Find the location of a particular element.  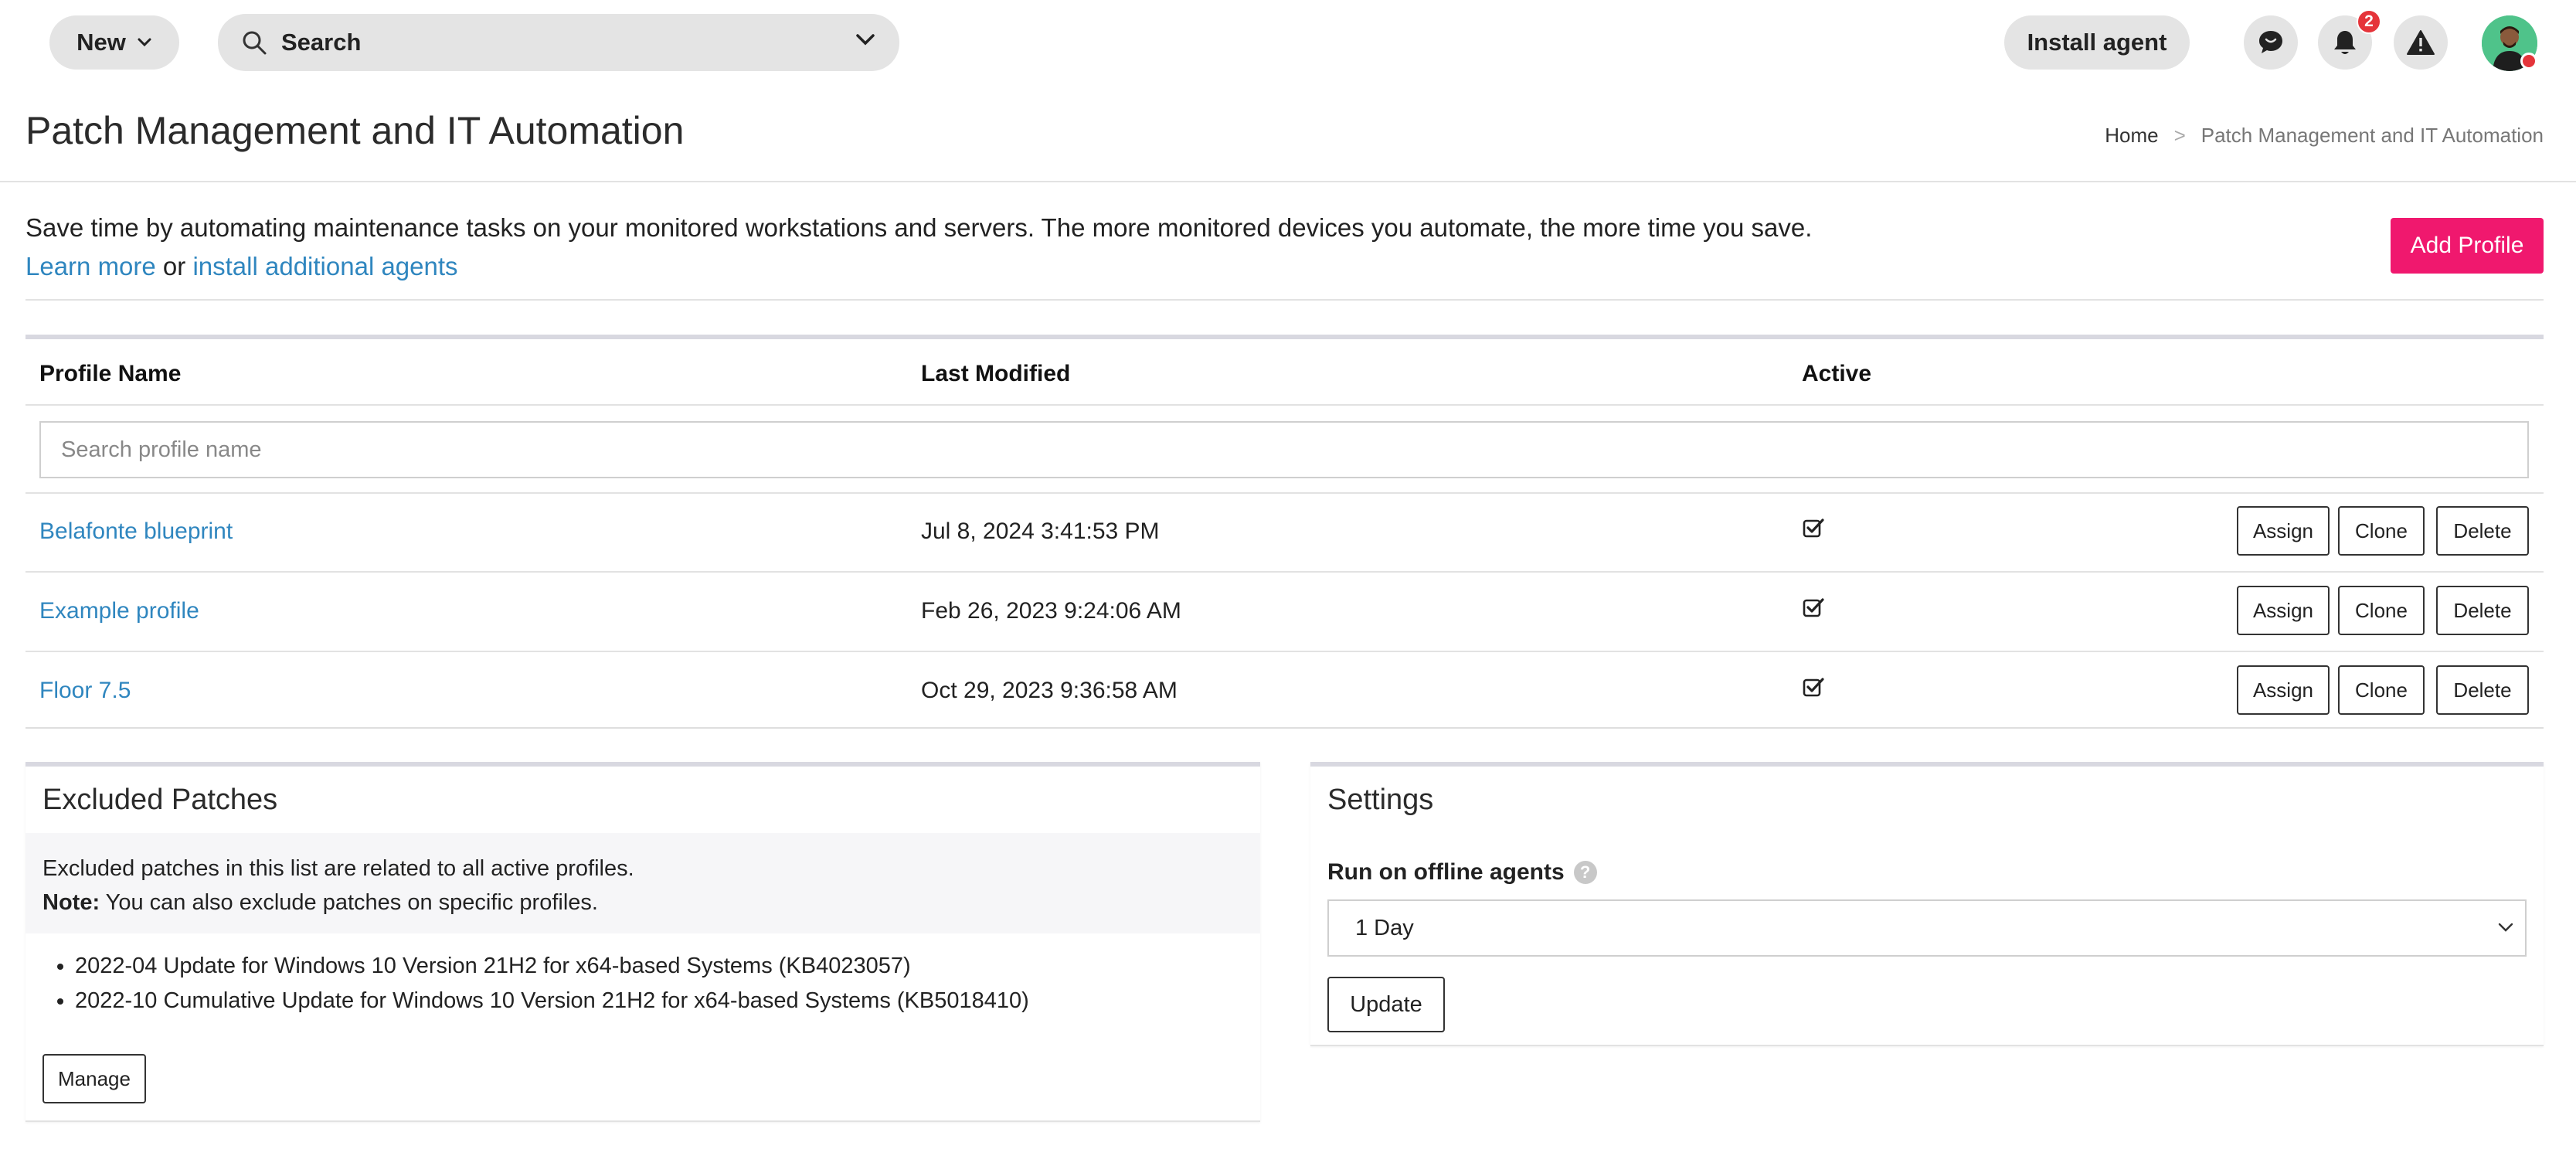

intro-links-line: Learn more or install additional agents is located at coordinates (918, 266).